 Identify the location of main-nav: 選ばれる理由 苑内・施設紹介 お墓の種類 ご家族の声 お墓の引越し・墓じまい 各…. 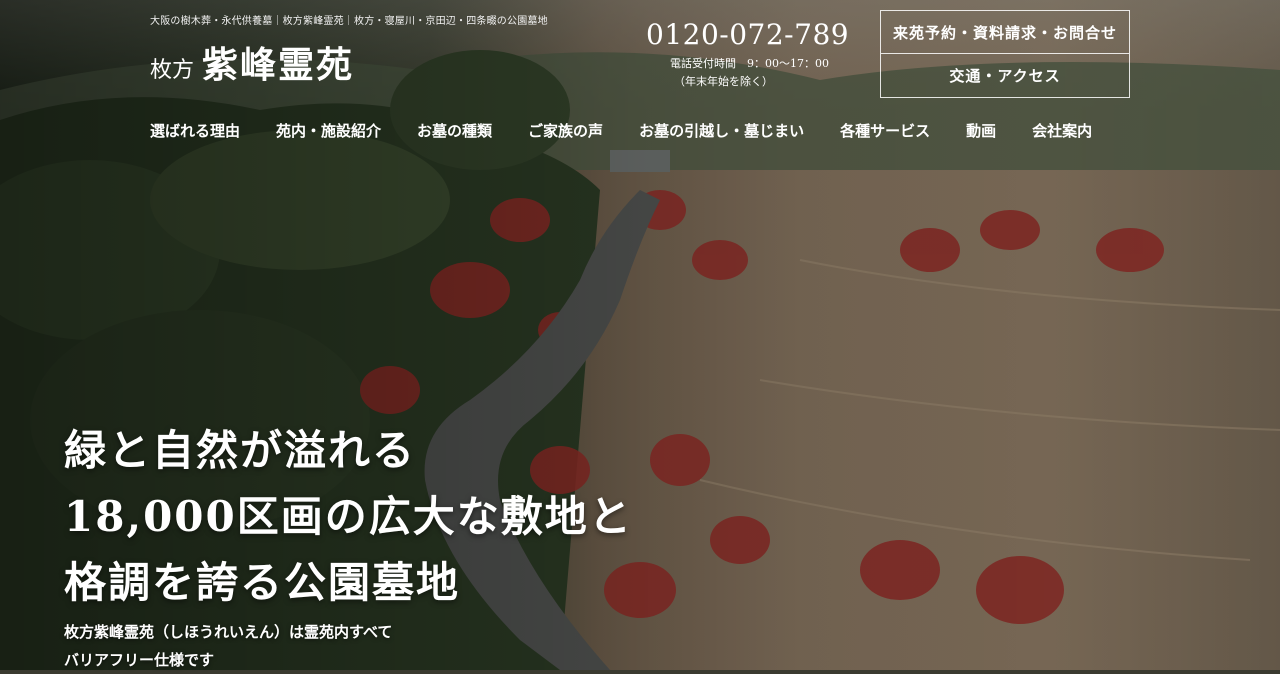
(621, 130).